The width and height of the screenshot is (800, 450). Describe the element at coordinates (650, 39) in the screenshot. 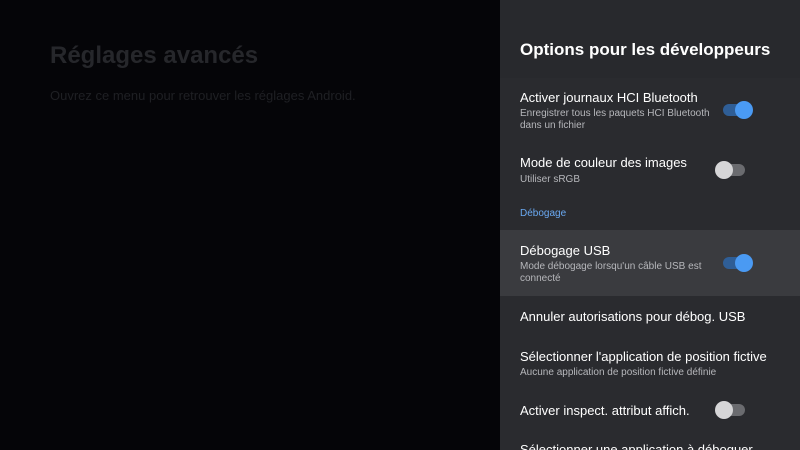

I see `panel-header: Options pour les développeurs` at that location.